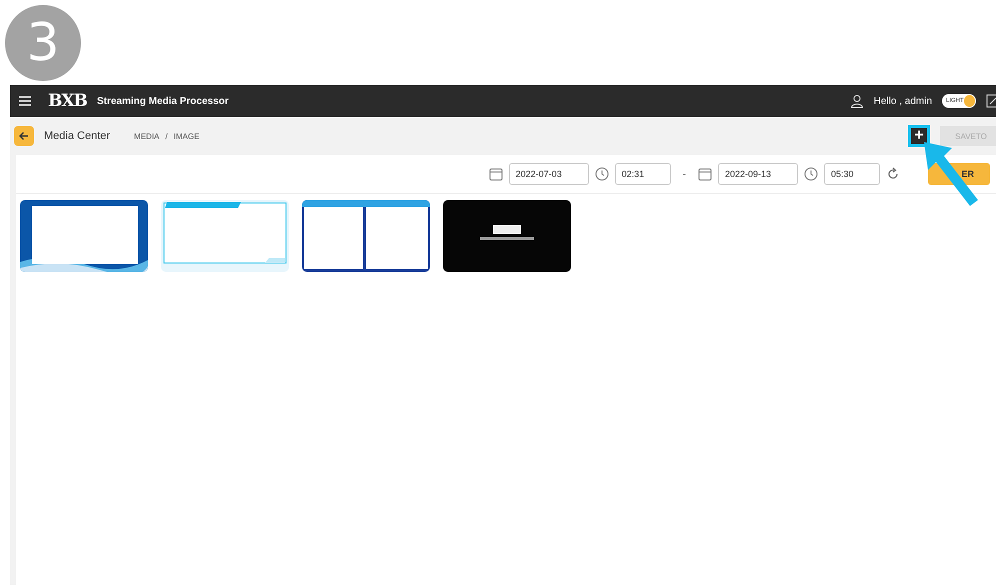 Image resolution: width=996 pixels, height=588 pixels. Describe the element at coordinates (147, 136) in the screenshot. I see `breadcrumb-item: MEDIA` at that location.